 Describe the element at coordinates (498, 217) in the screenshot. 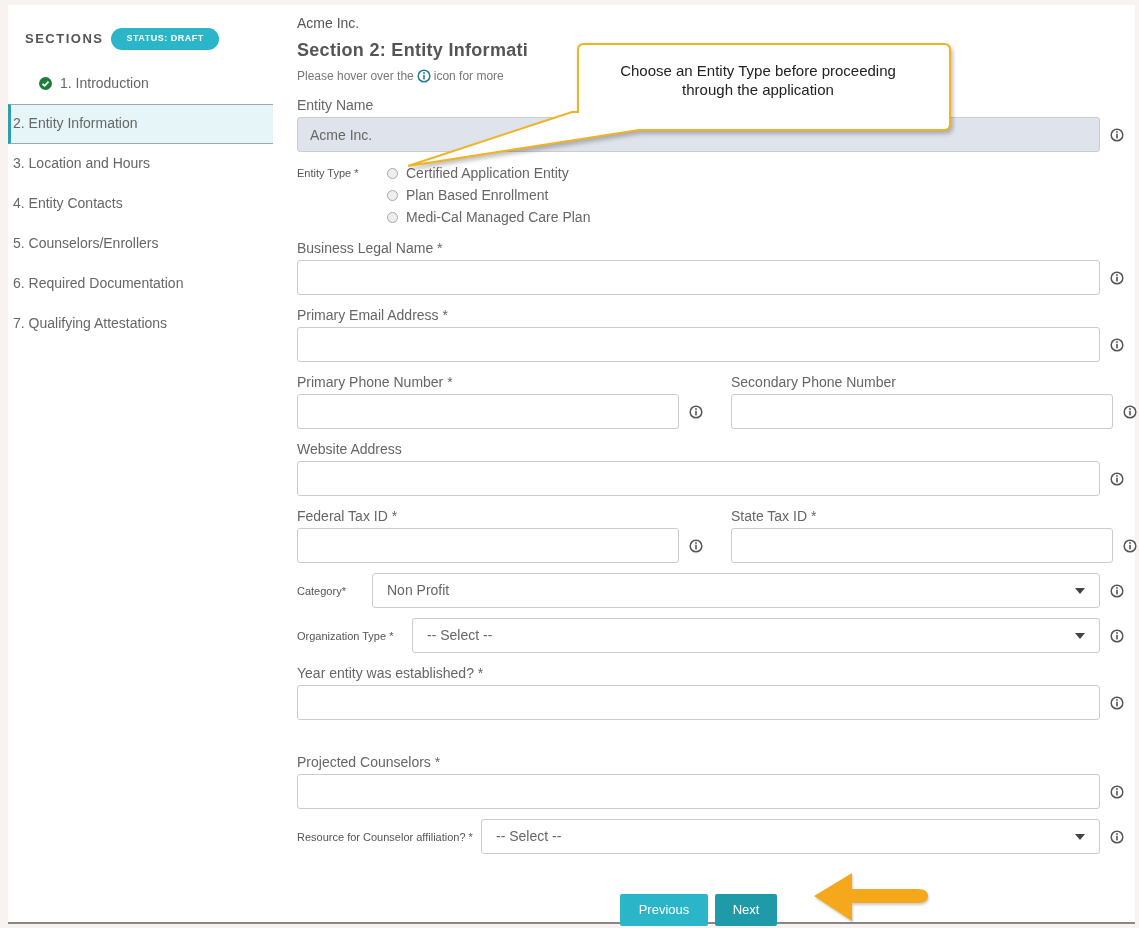

I see `radio-label: Medi-Cal Managed Care Plan` at that location.